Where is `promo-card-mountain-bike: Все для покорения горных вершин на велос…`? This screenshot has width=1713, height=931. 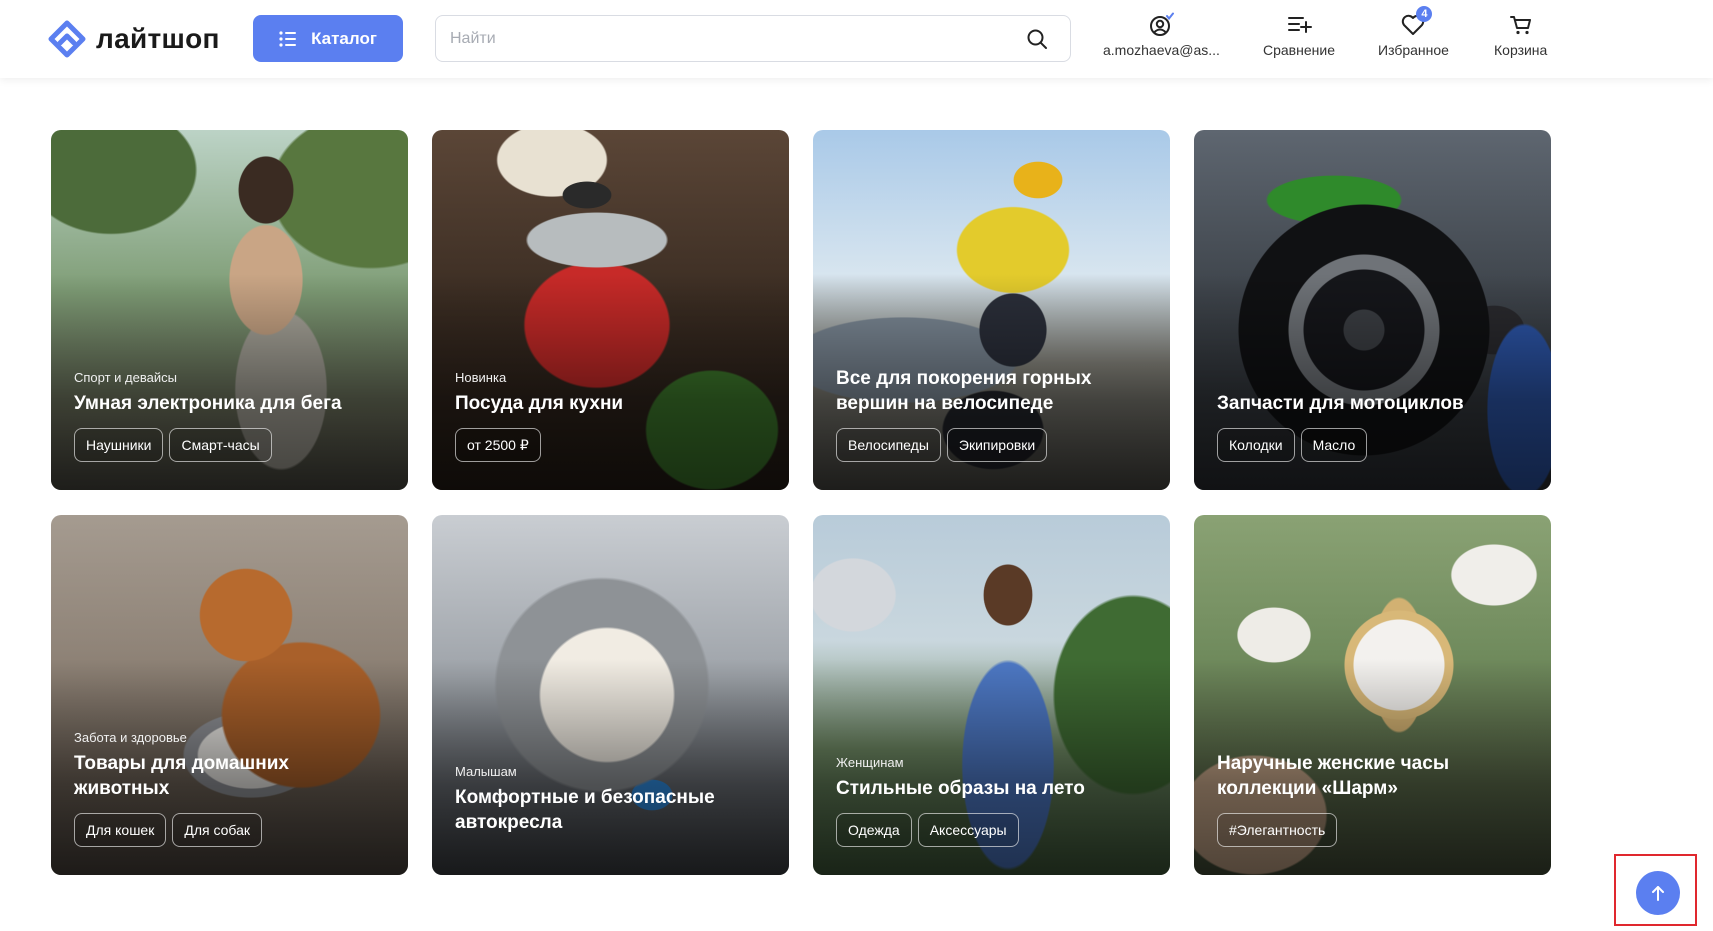 promo-card-mountain-bike: Все для покорения горных вершин на велос… is located at coordinates (991, 310).